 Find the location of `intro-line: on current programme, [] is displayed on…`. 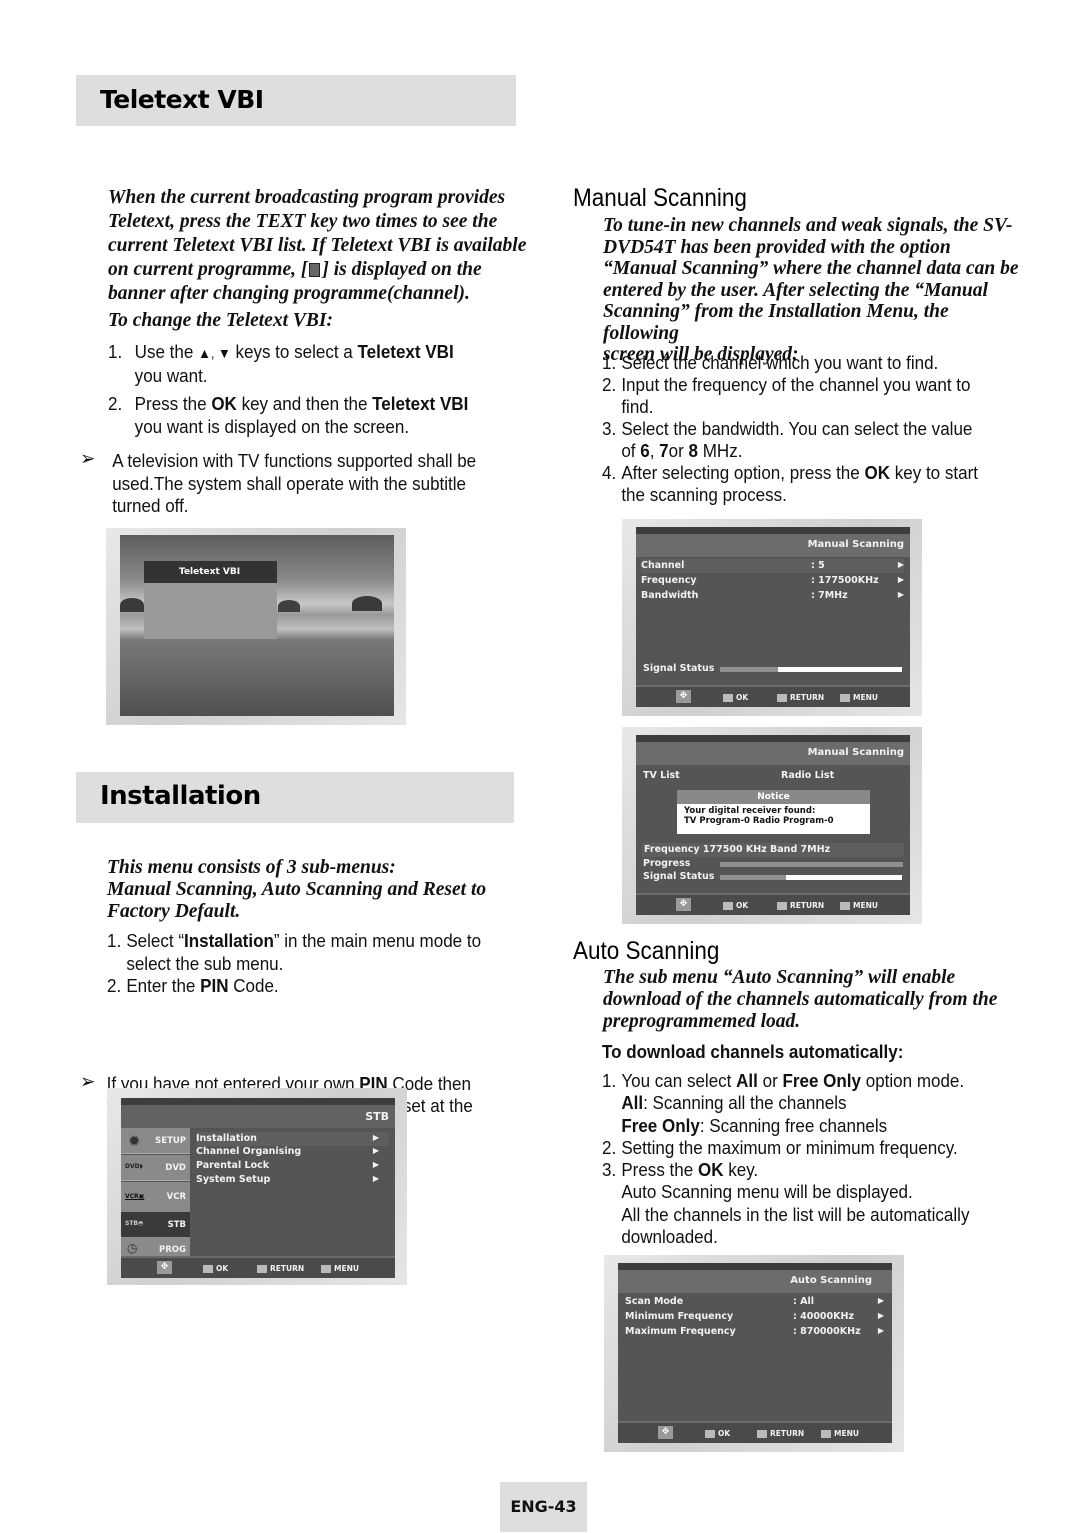

intro-line: on current programme, [] is displayed on… is located at coordinates (295, 269).